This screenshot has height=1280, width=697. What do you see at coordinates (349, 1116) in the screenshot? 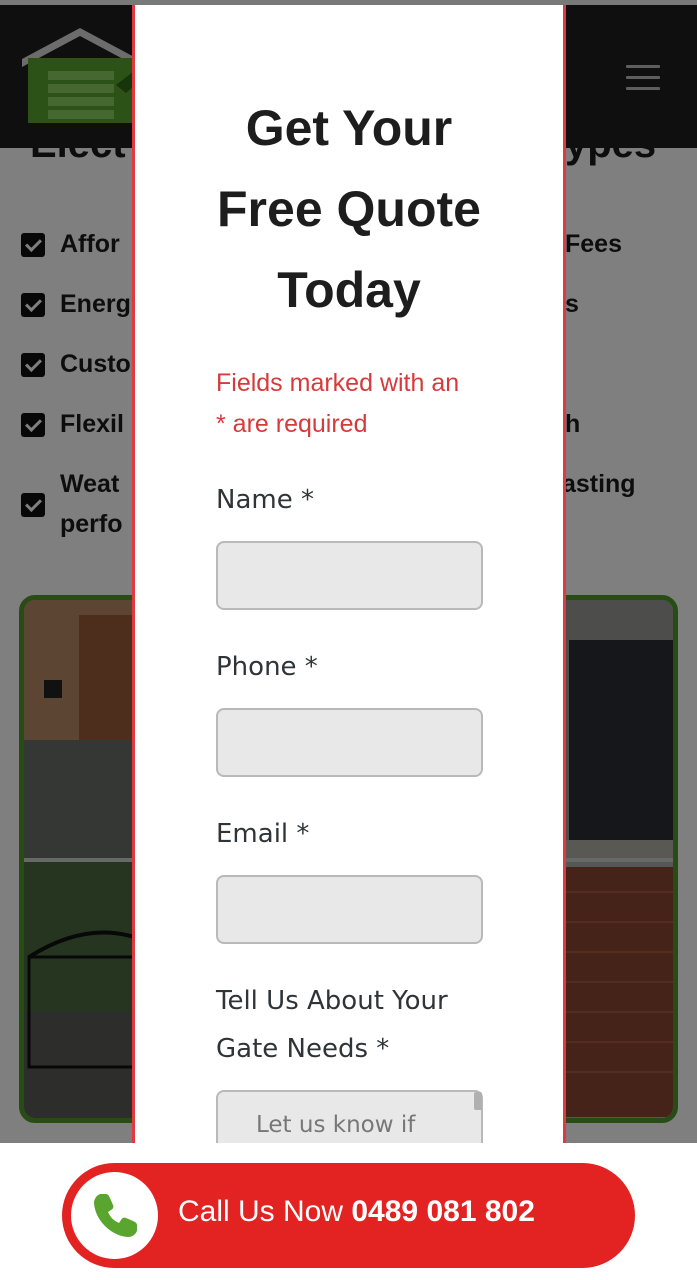
I see `gate-needs-textarea` at bounding box center [349, 1116].